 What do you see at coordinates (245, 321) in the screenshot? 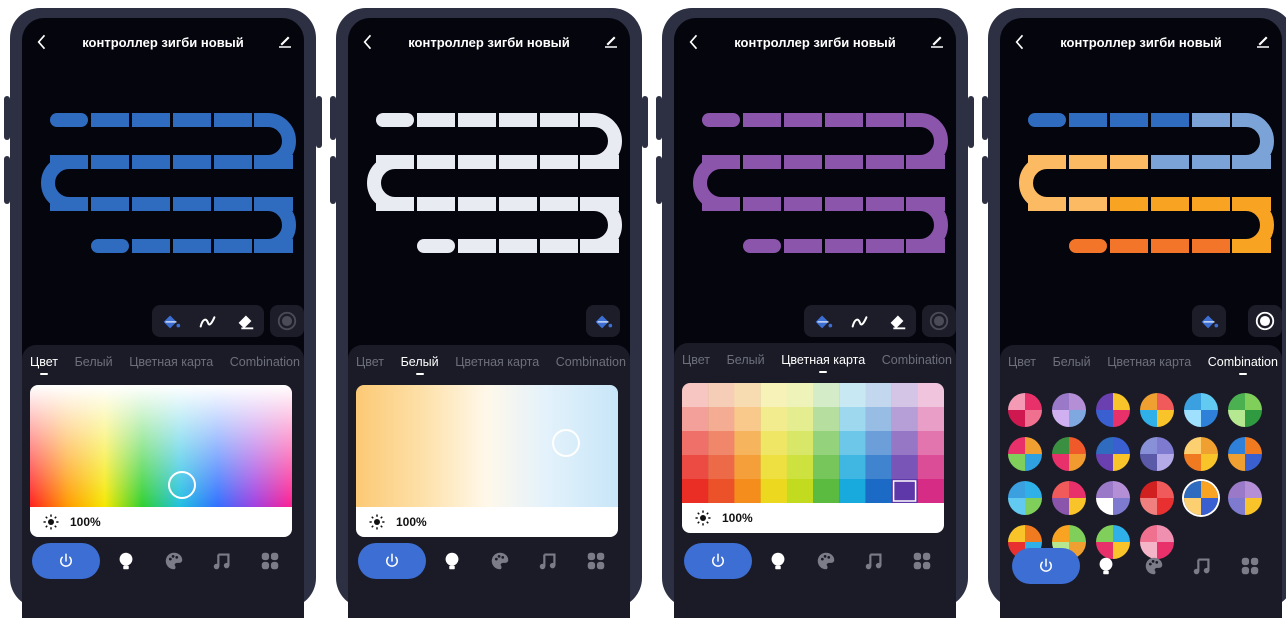
I see `eraser-tool-button` at bounding box center [245, 321].